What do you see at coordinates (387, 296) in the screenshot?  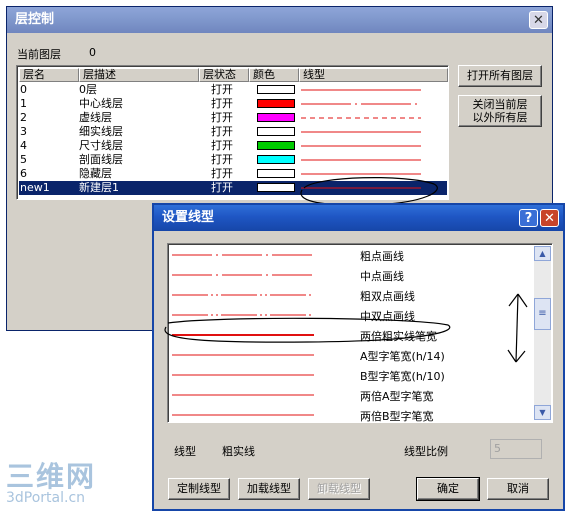 I see `linetype-item-name: 粗双点画线` at bounding box center [387, 296].